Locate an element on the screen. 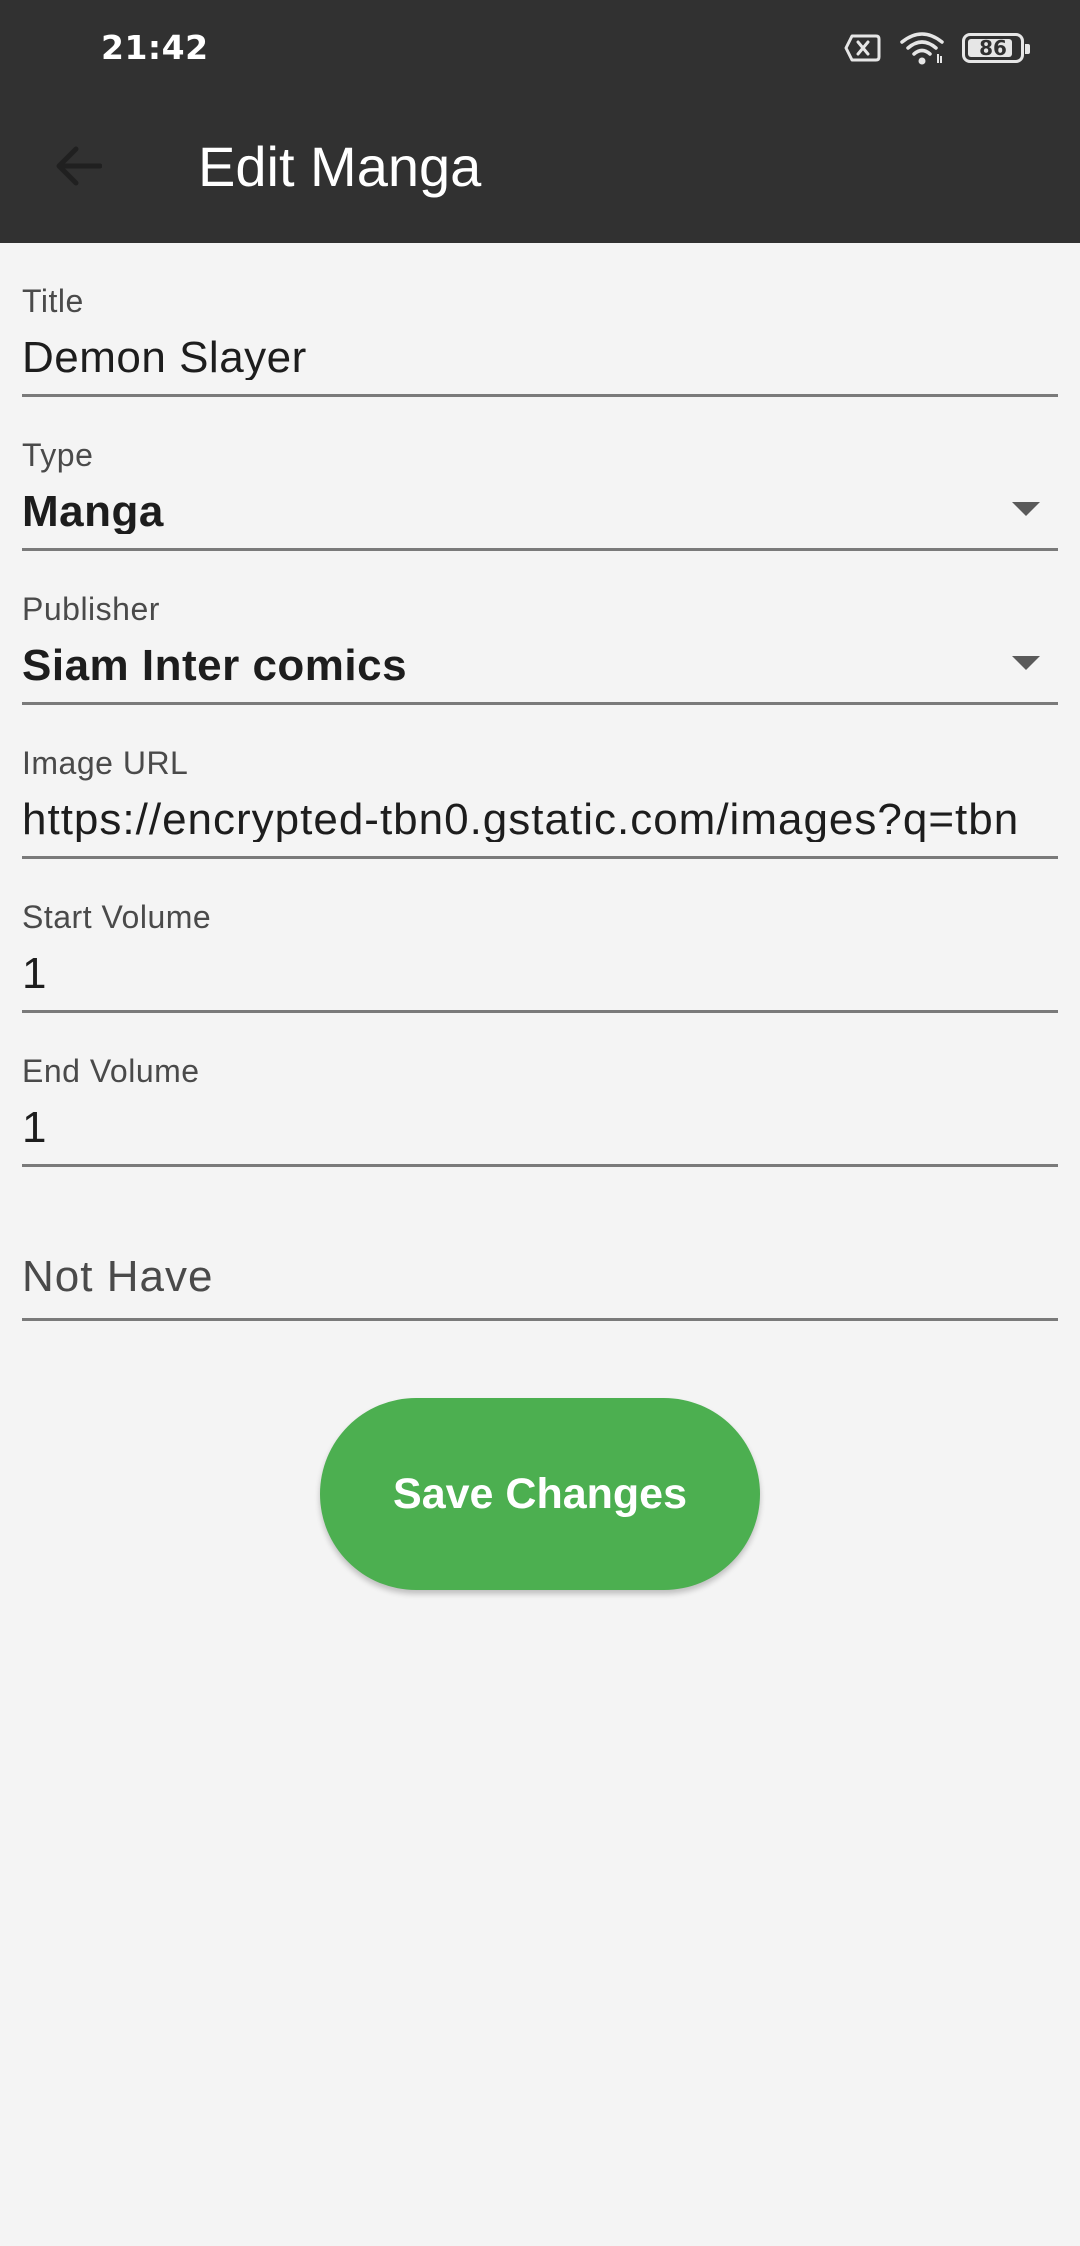  sim-off-icon is located at coordinates (863, 48).